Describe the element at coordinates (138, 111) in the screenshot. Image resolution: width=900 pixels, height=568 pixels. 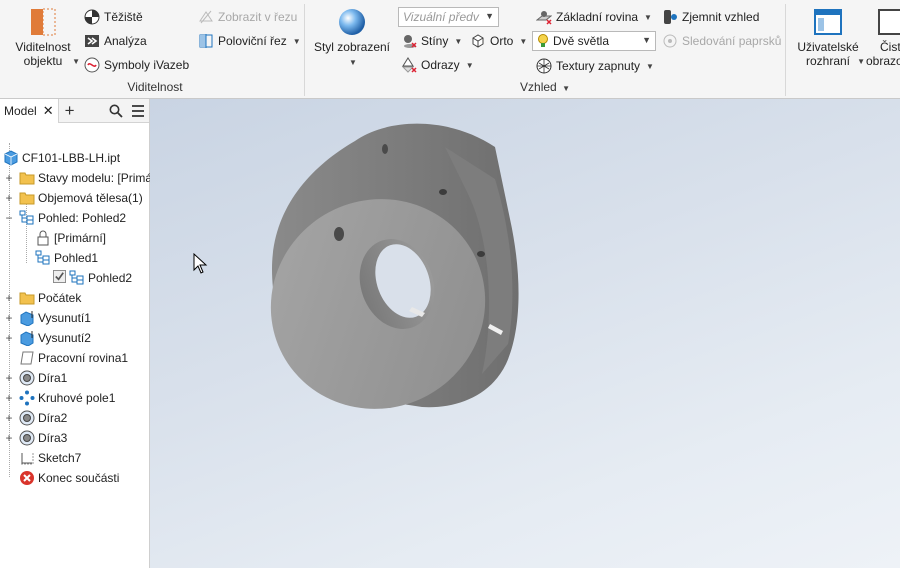
I see `menu-icon` at that location.